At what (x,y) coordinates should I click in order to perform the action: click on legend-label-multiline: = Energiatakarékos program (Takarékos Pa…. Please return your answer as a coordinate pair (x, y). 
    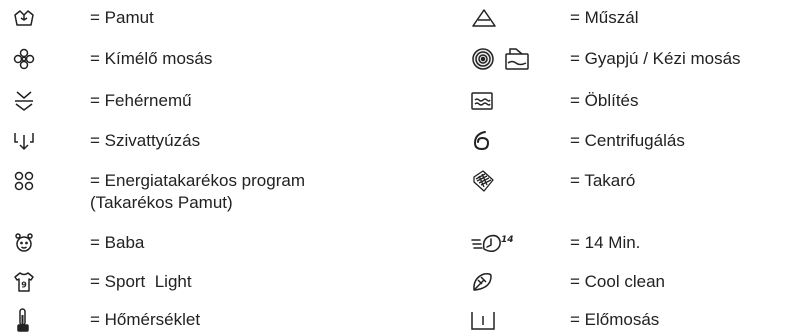
    Looking at the image, I should click on (197, 190).